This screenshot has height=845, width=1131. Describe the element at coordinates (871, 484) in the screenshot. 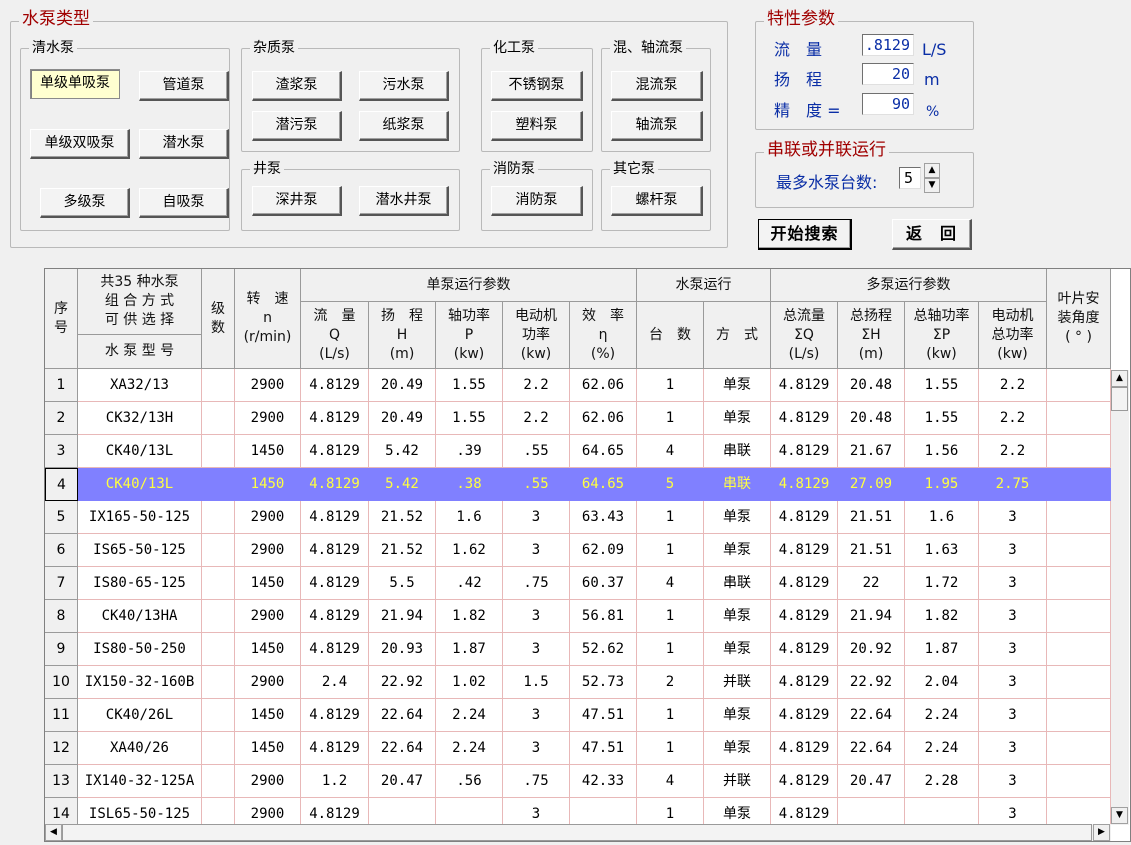

I see `table-cell: 27.09` at that location.